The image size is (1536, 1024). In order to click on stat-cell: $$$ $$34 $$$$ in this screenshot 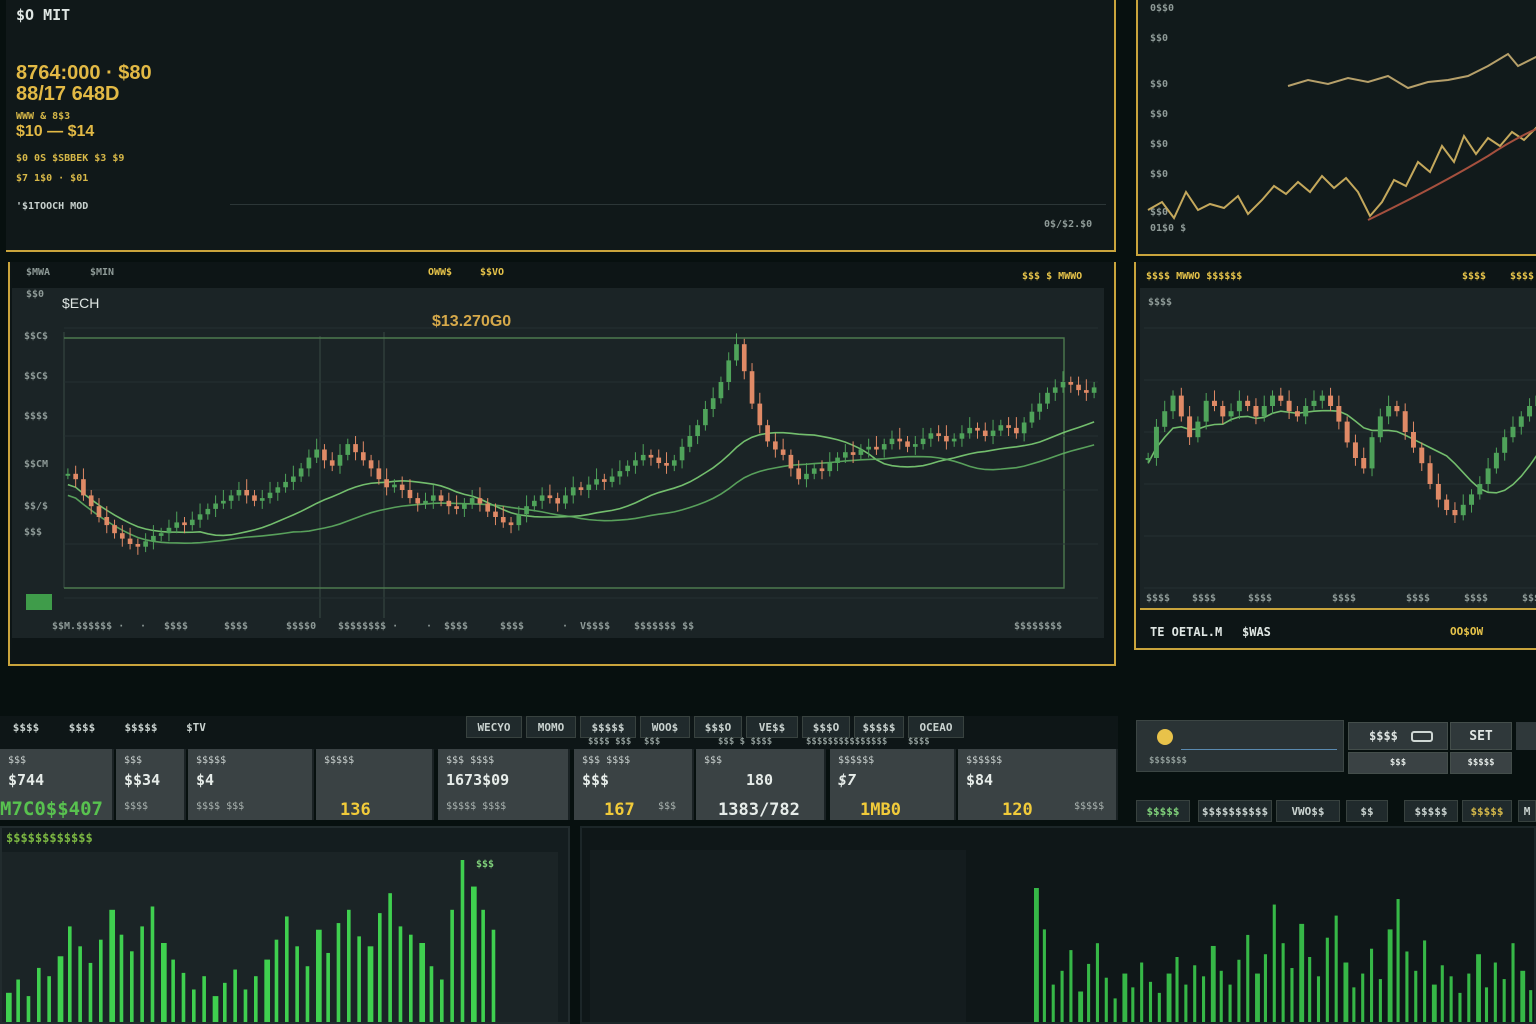, I will do `click(151, 784)`.